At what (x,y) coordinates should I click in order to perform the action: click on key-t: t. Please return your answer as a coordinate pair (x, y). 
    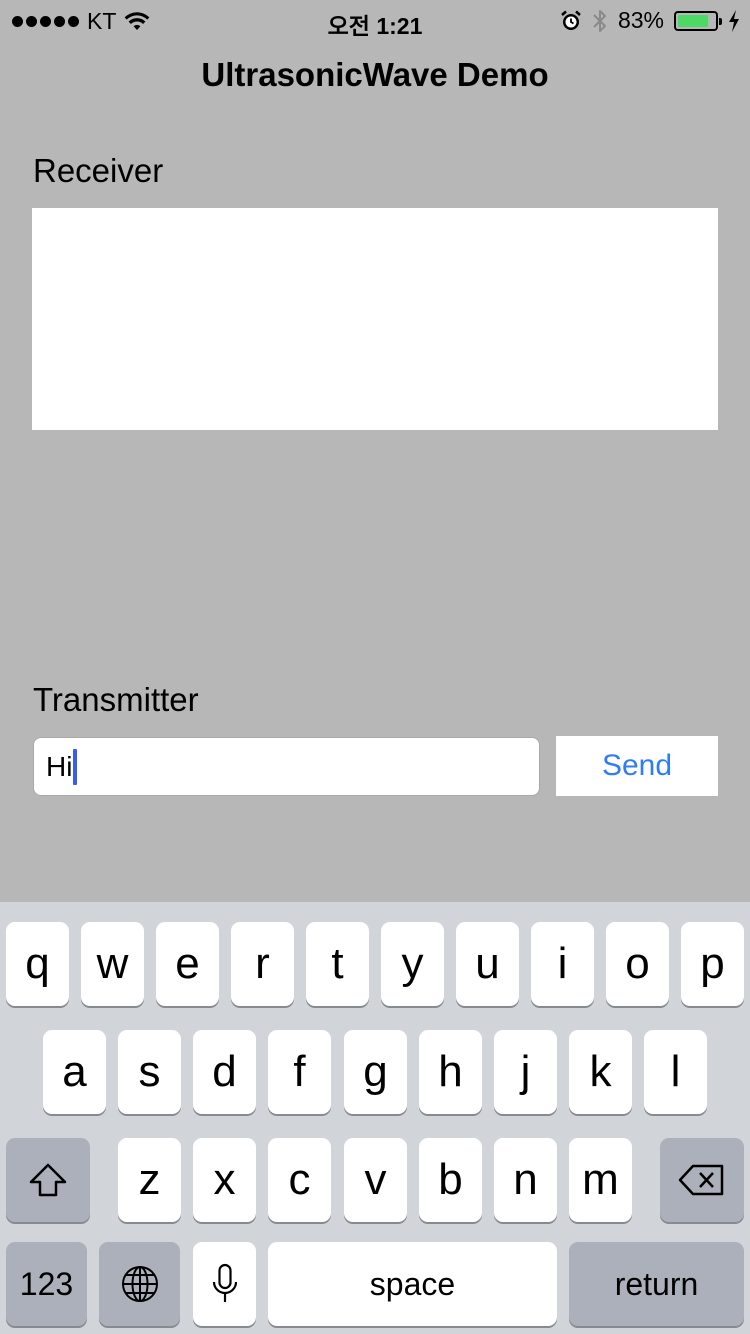
    Looking at the image, I should click on (337, 964).